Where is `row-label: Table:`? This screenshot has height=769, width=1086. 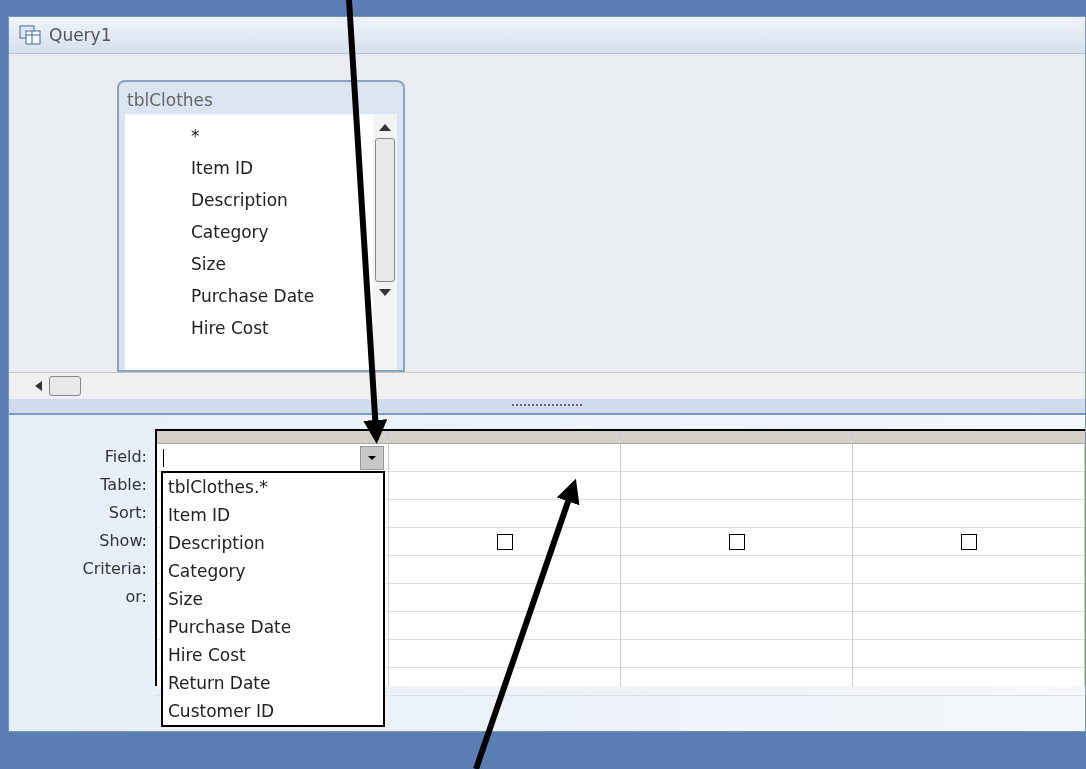 row-label: Table: is located at coordinates (123, 485).